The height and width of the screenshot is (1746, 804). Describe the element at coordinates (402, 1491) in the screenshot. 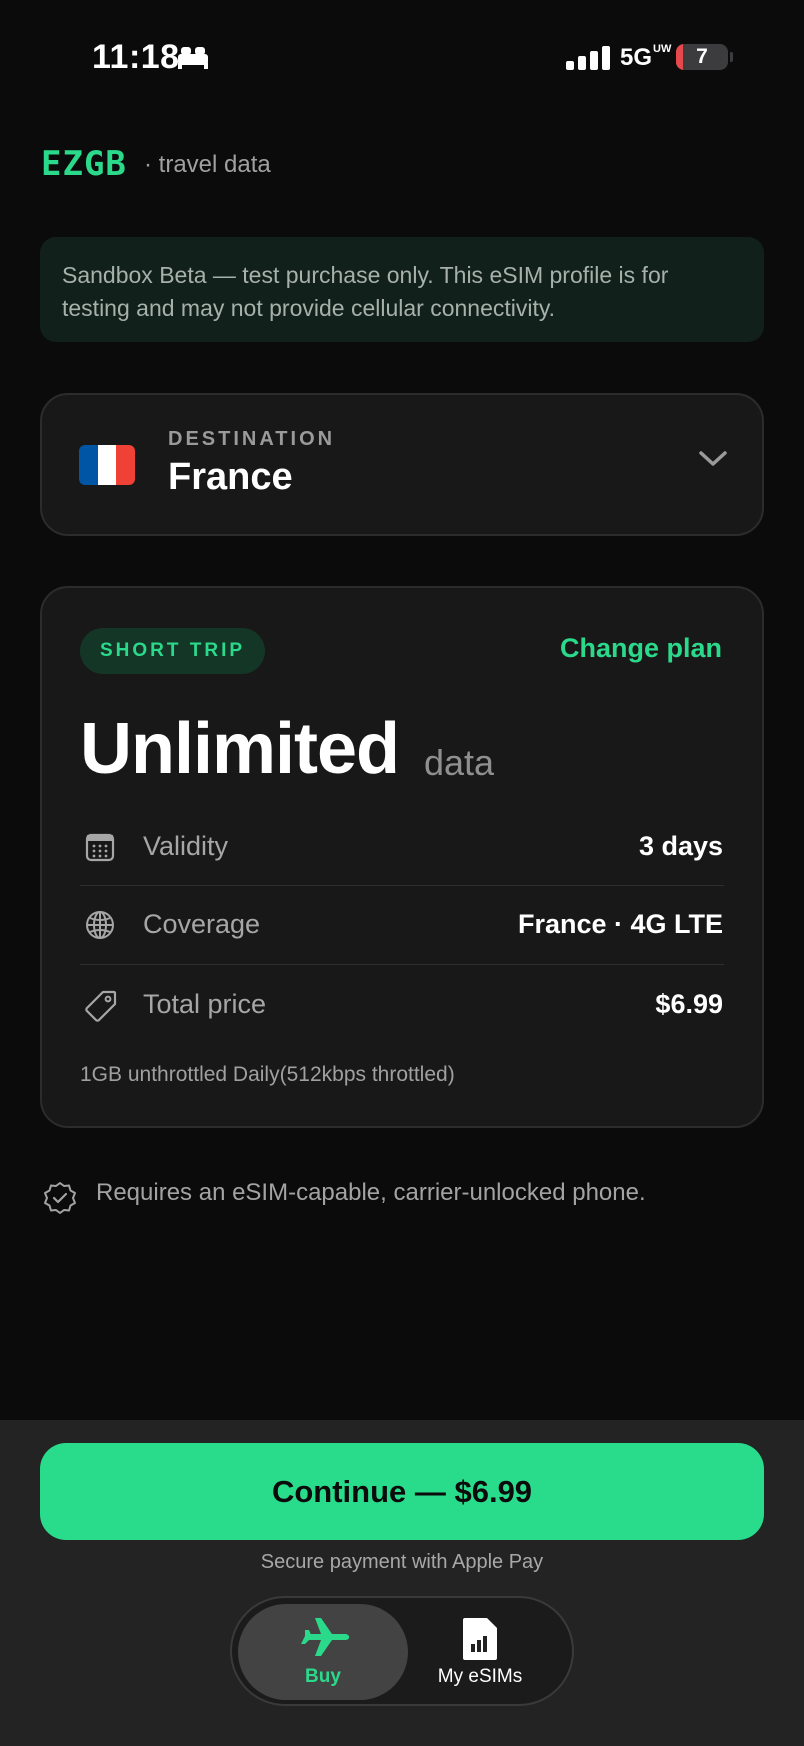

I see `continue-button: Continue — $6.99` at that location.